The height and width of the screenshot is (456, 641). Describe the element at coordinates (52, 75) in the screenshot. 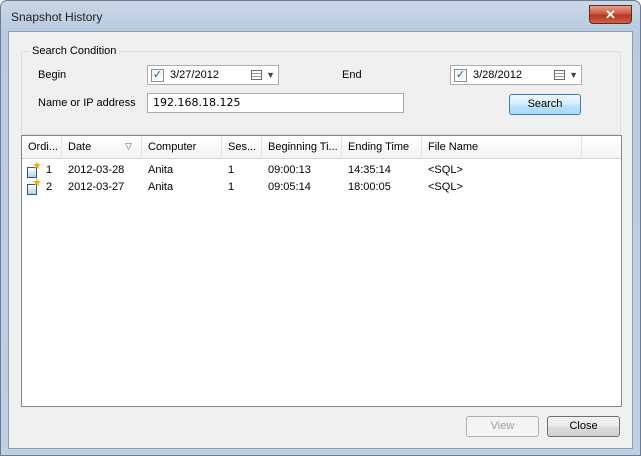

I see `begin-label: Begin` at that location.